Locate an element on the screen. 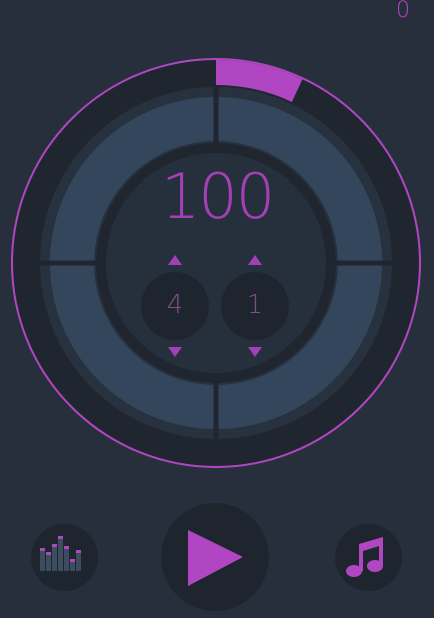  subdivision-up-arrow-icon is located at coordinates (255, 260).